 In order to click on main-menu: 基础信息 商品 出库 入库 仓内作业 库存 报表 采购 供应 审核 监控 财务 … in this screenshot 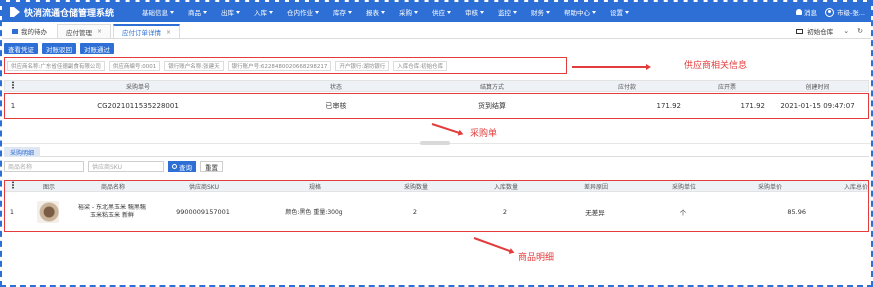, I will do `click(469, 12)`.